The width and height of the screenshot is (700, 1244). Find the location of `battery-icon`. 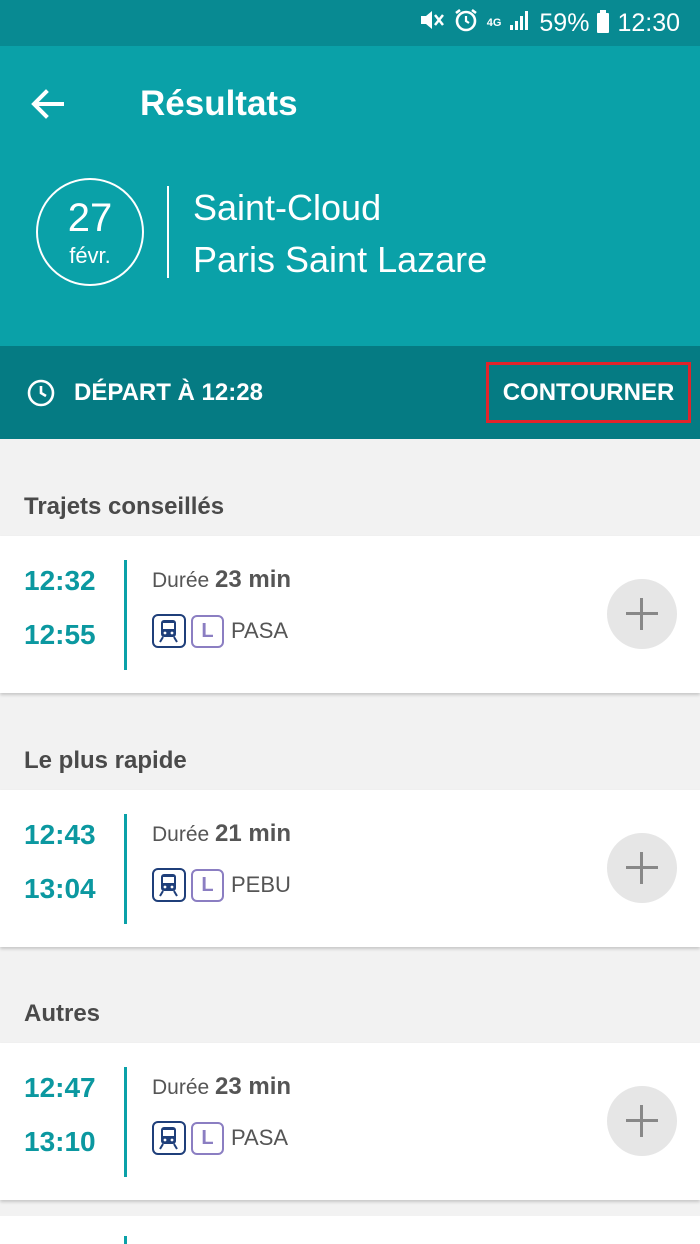

battery-icon is located at coordinates (603, 21).